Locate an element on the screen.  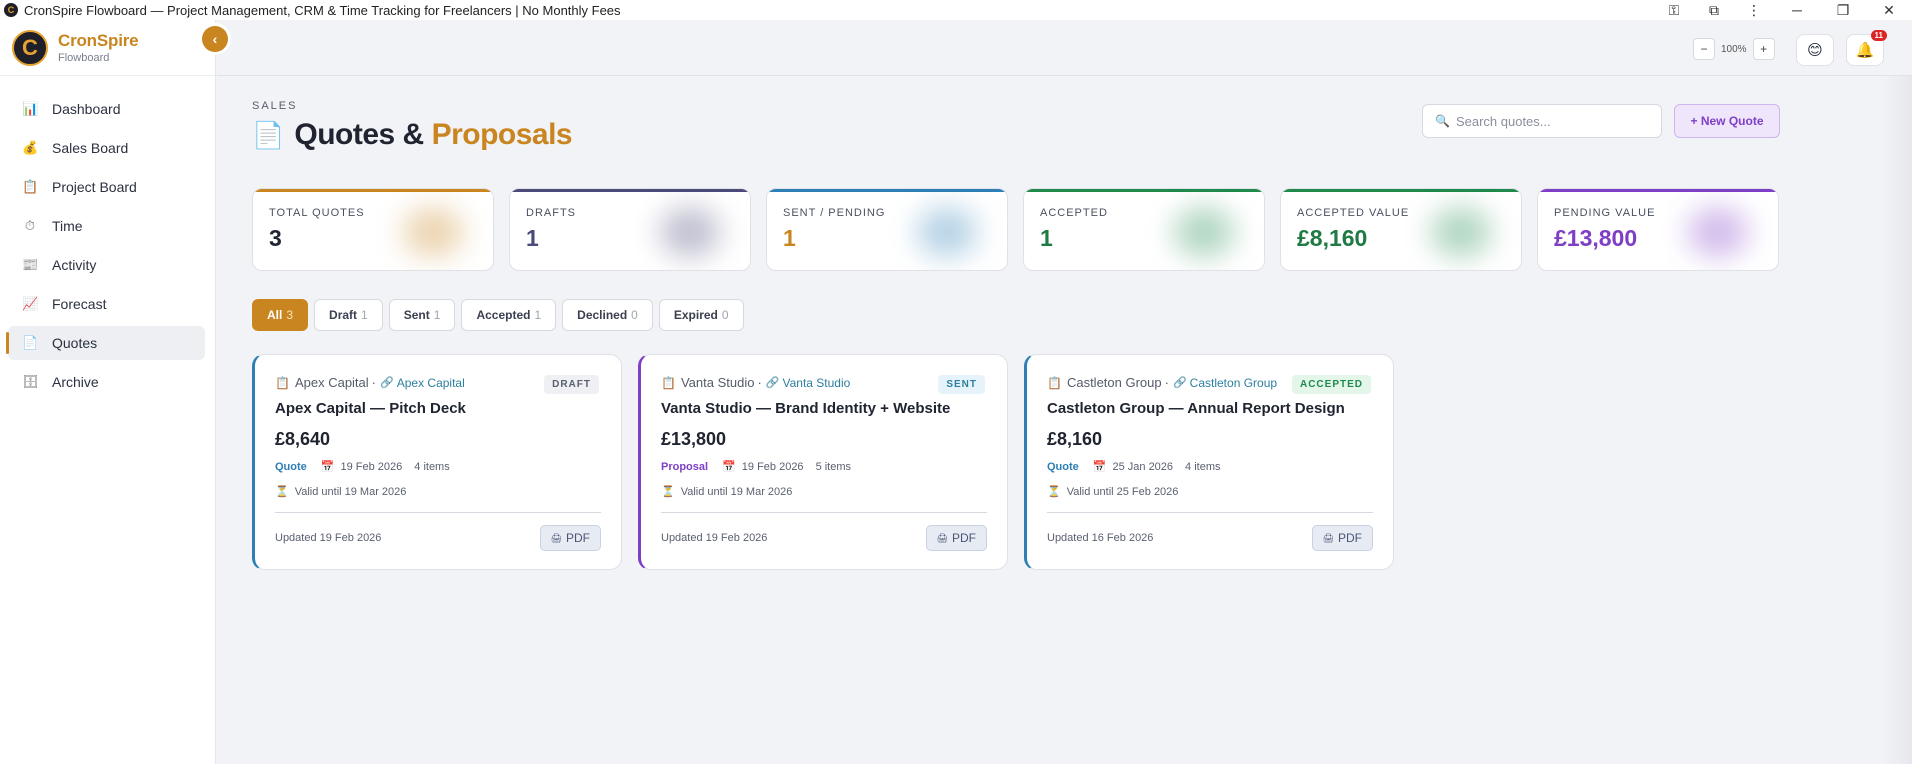
status-badge: ACCEPTED is located at coordinates (1331, 384).